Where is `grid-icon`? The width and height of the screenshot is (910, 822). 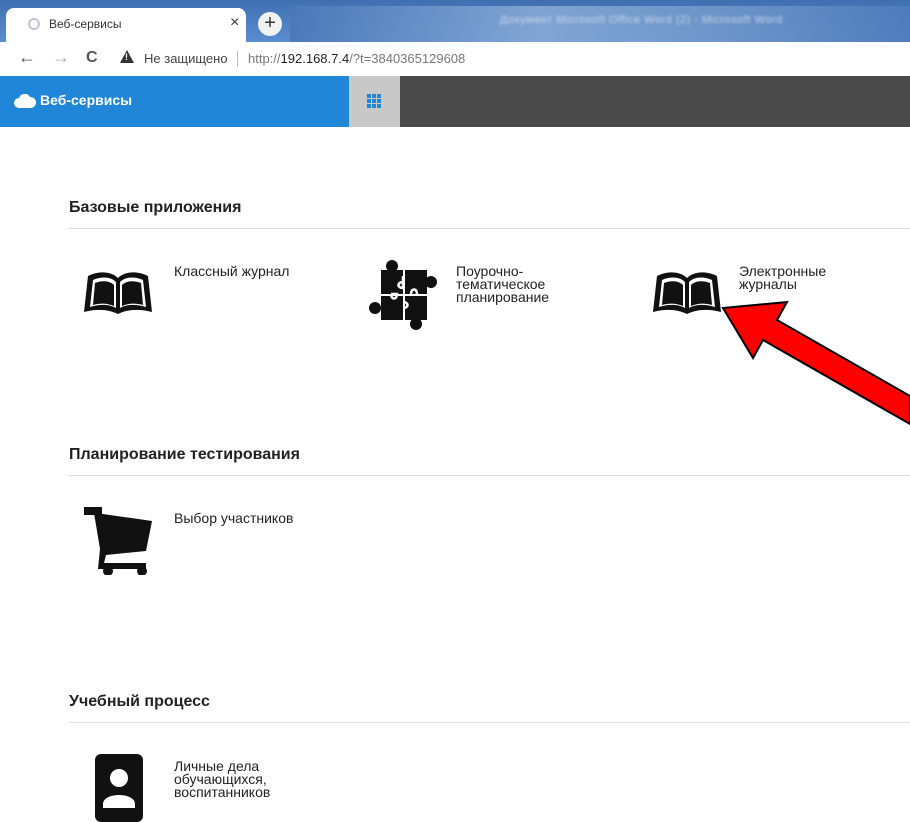 grid-icon is located at coordinates (374, 101).